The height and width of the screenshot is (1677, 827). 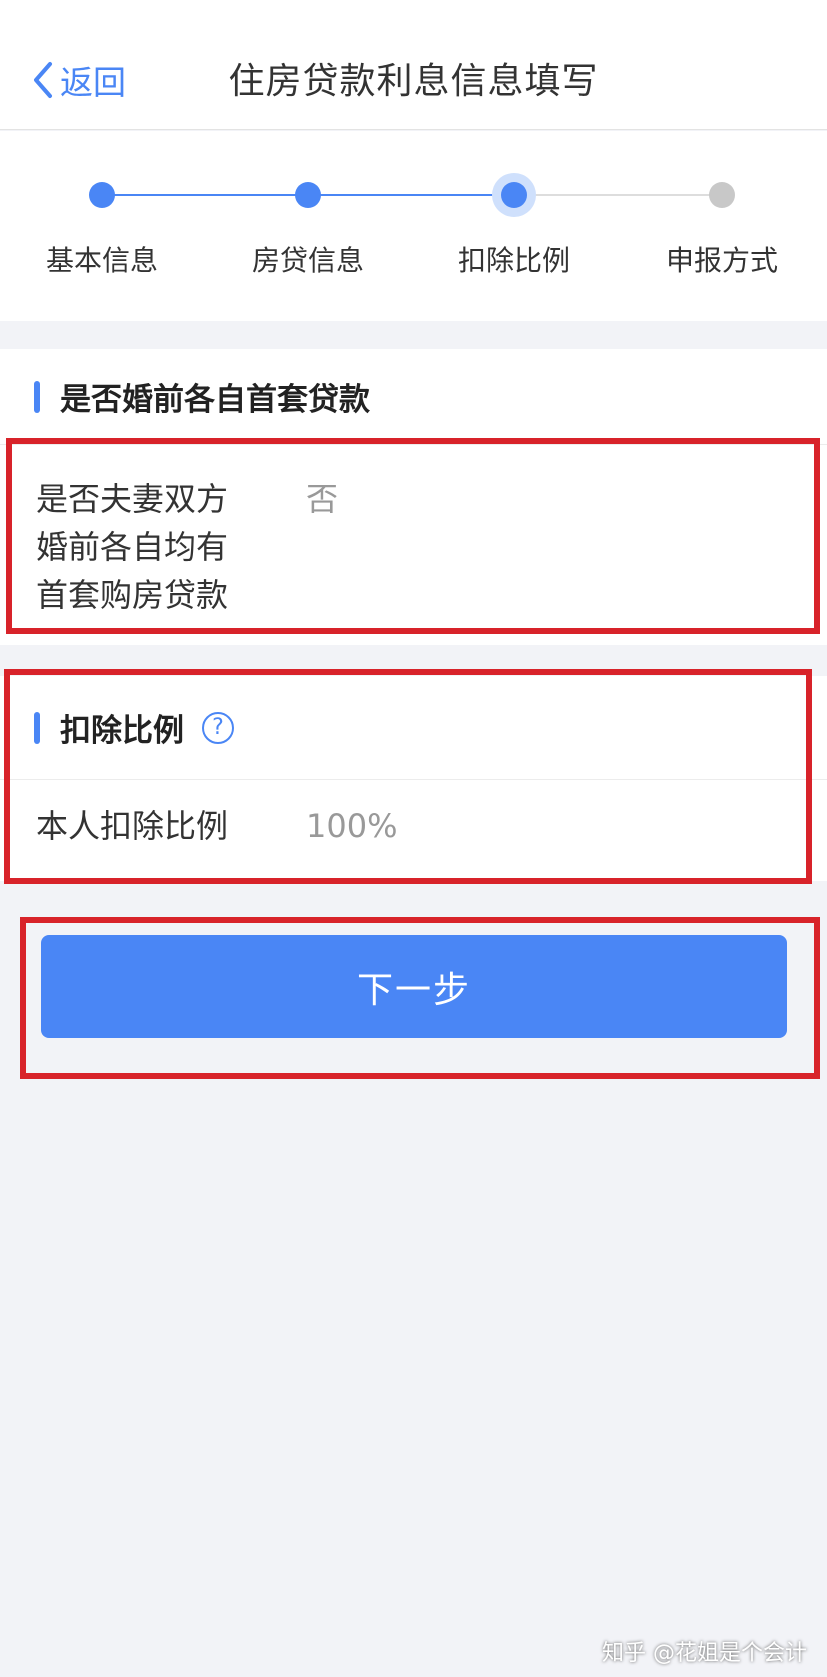 I want to click on deduction-ratio-field: 本人扣除比例 100%, so click(x=413, y=815).